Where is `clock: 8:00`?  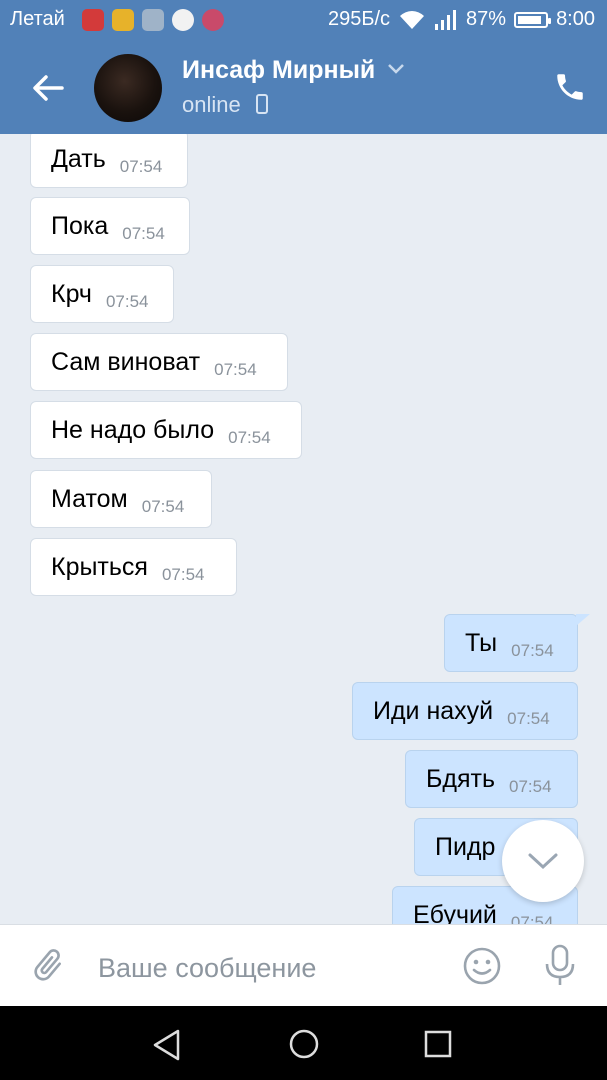
clock: 8:00 is located at coordinates (575, 19).